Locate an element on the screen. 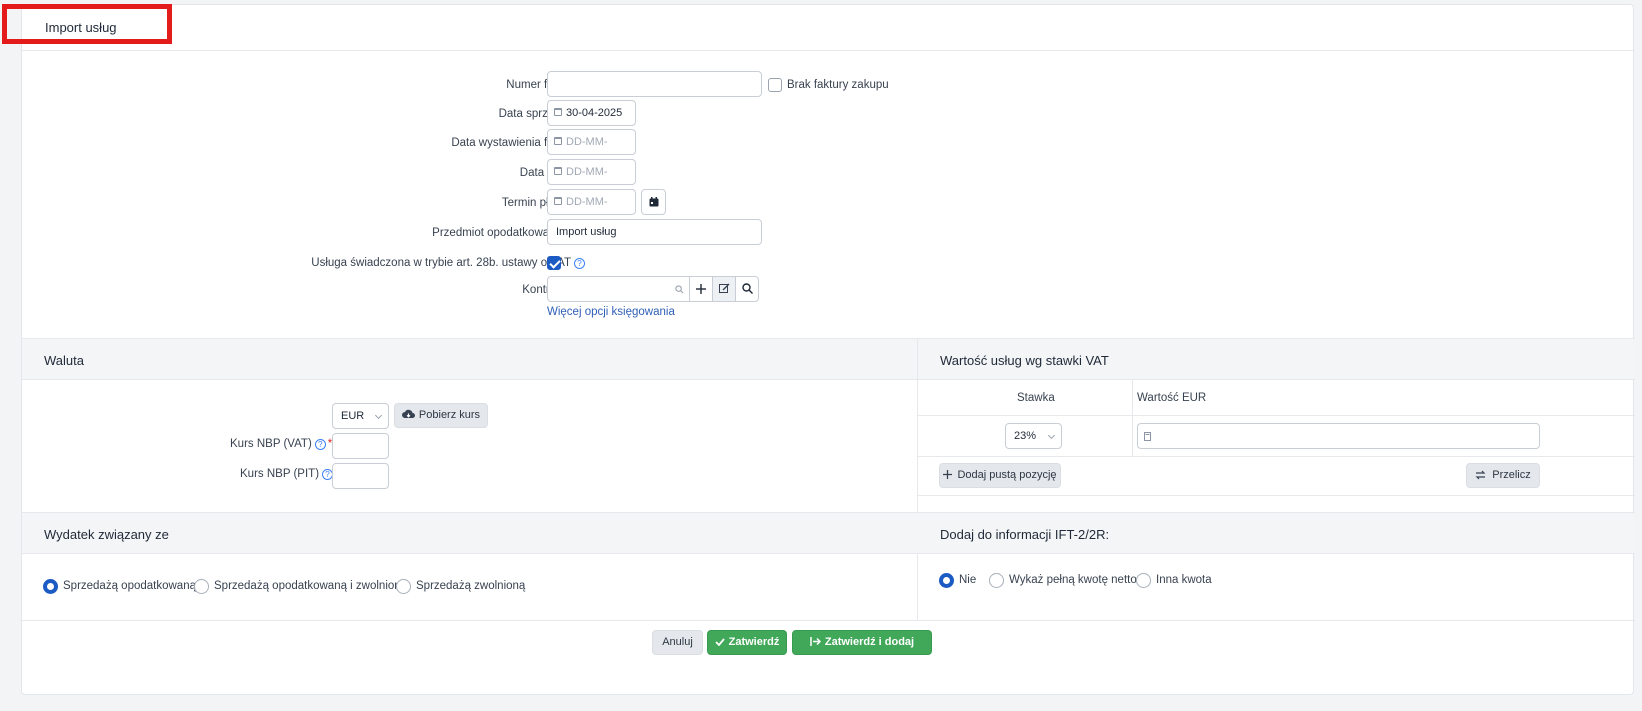  expense-option-label: Sprzedażą opodatkowaną i zwolnioną is located at coordinates (311, 586).